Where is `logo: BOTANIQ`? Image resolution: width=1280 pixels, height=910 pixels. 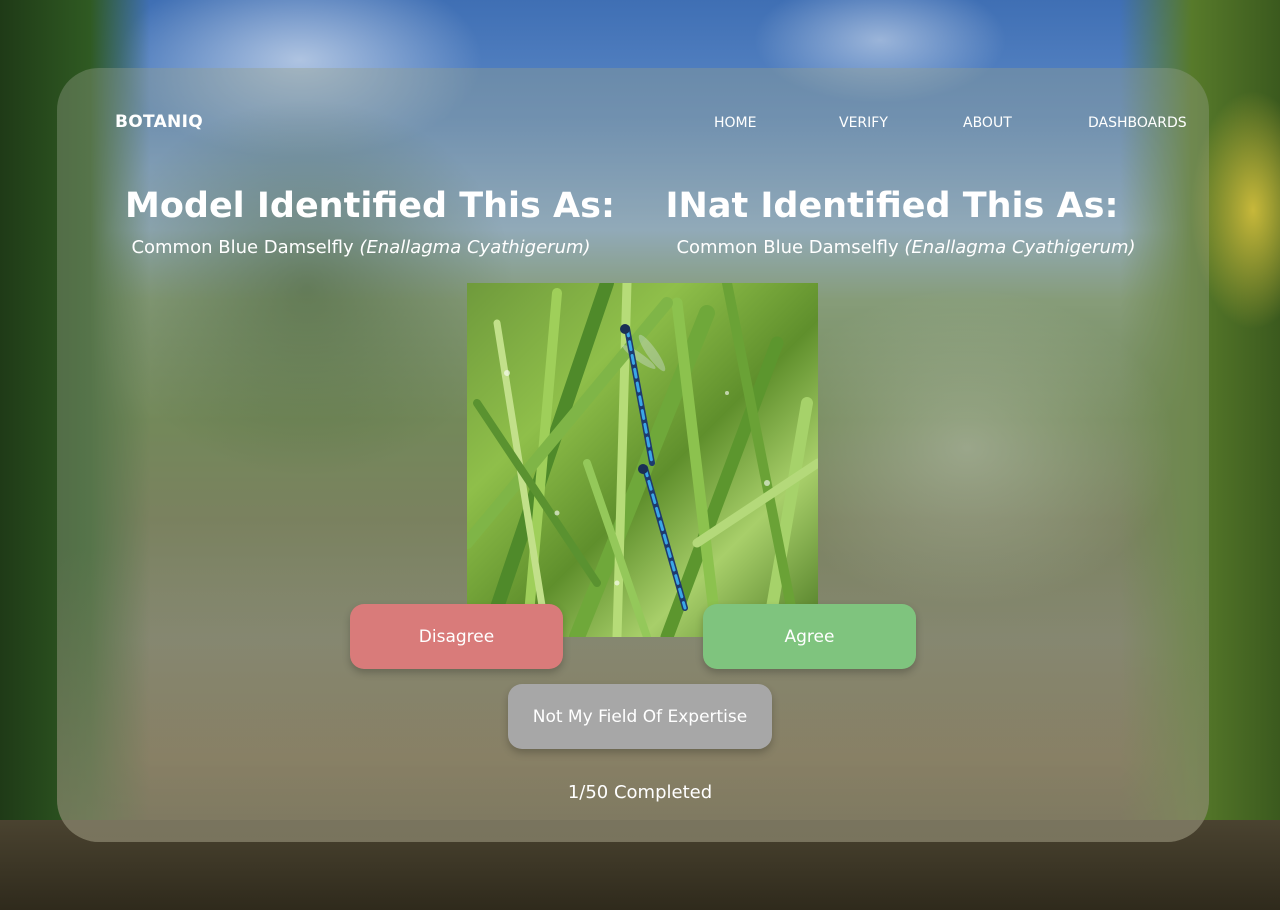
logo: BOTANIQ is located at coordinates (159, 122).